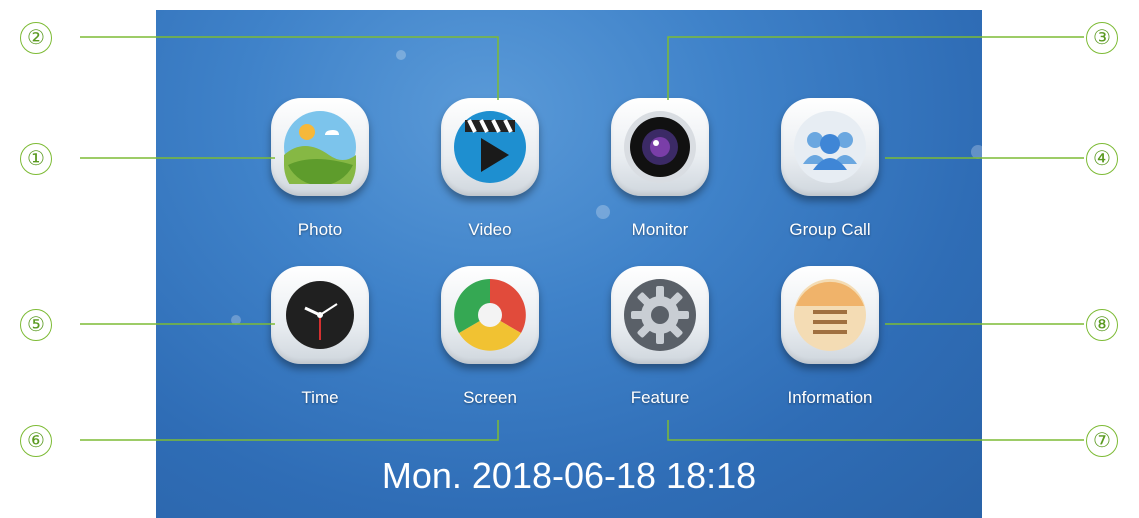 Image resolution: width=1139 pixels, height=518 pixels. Describe the element at coordinates (1102, 38) in the screenshot. I see `callout-3: ③` at that location.